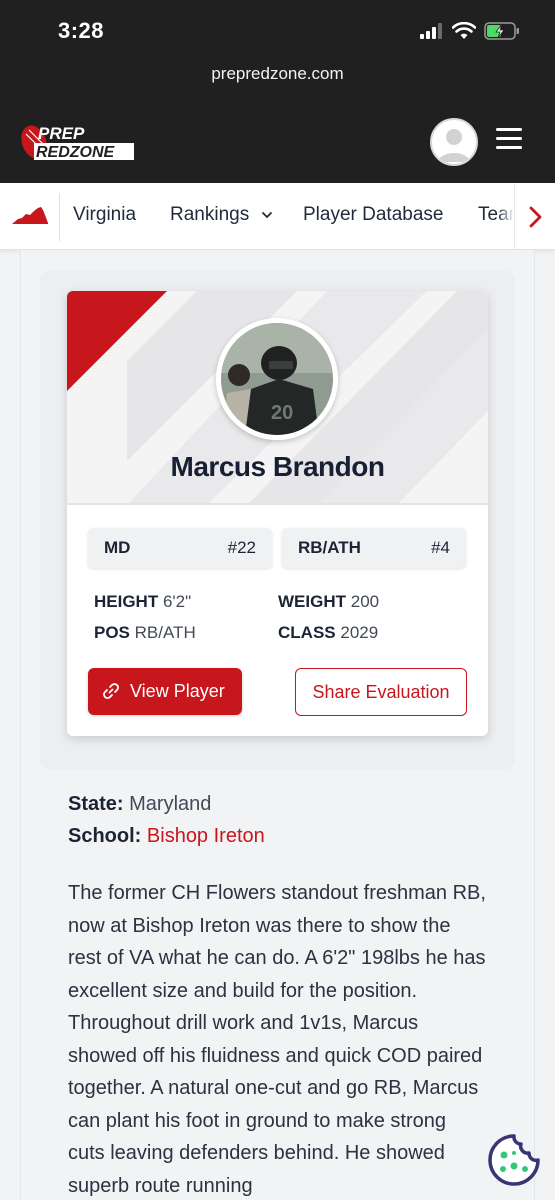  Describe the element at coordinates (241, 547) in the screenshot. I see `state-rank-value: #22` at that location.